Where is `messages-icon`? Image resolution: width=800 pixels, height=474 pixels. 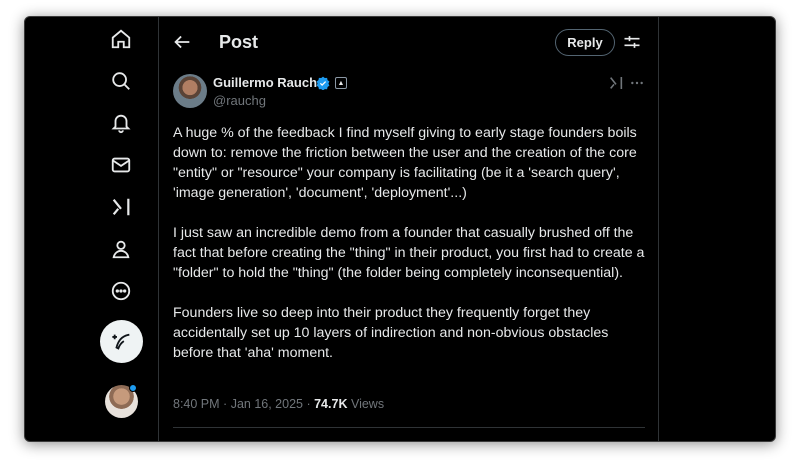
messages-icon is located at coordinates (121, 165).